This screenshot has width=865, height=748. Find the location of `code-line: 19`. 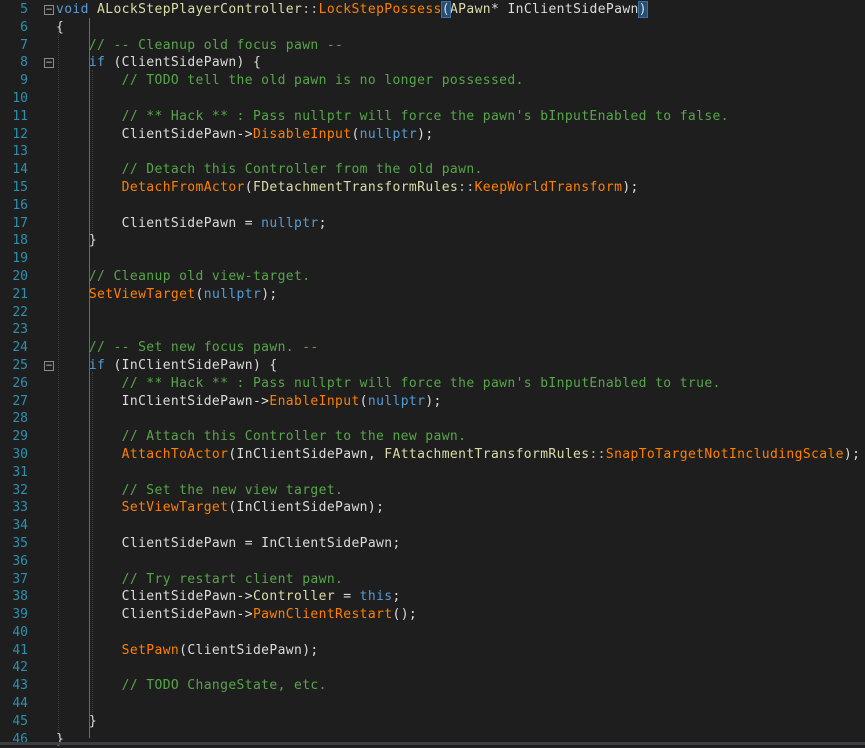

code-line: 19 is located at coordinates (432, 259).